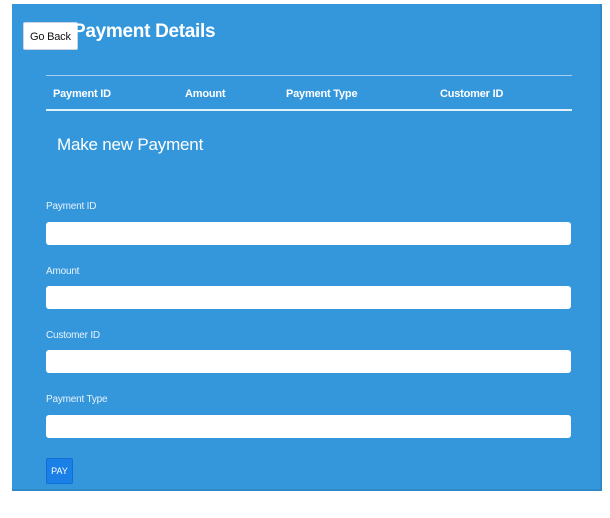 This screenshot has height=518, width=610. What do you see at coordinates (308, 426) in the screenshot?
I see `payment-type-input` at bounding box center [308, 426].